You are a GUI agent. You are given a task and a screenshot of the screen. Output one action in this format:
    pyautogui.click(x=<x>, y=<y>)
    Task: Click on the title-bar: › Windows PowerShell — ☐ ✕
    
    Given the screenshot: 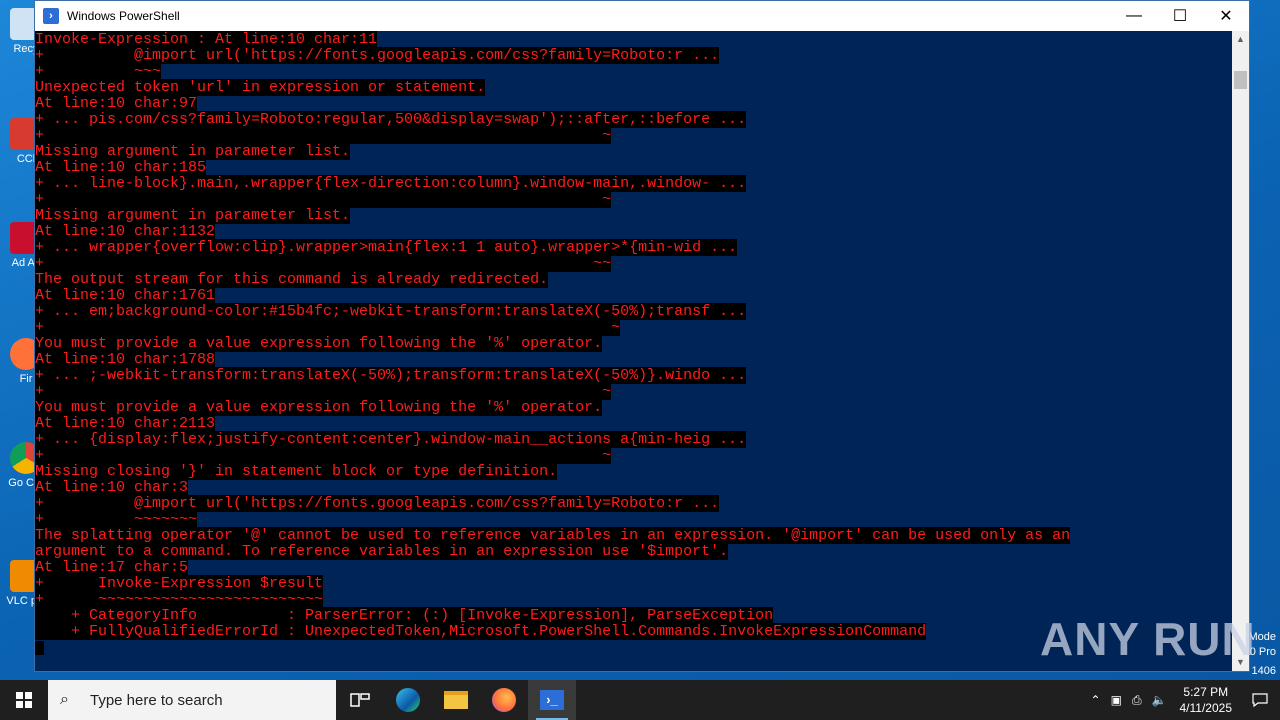 What is the action you would take?
    pyautogui.click(x=642, y=16)
    